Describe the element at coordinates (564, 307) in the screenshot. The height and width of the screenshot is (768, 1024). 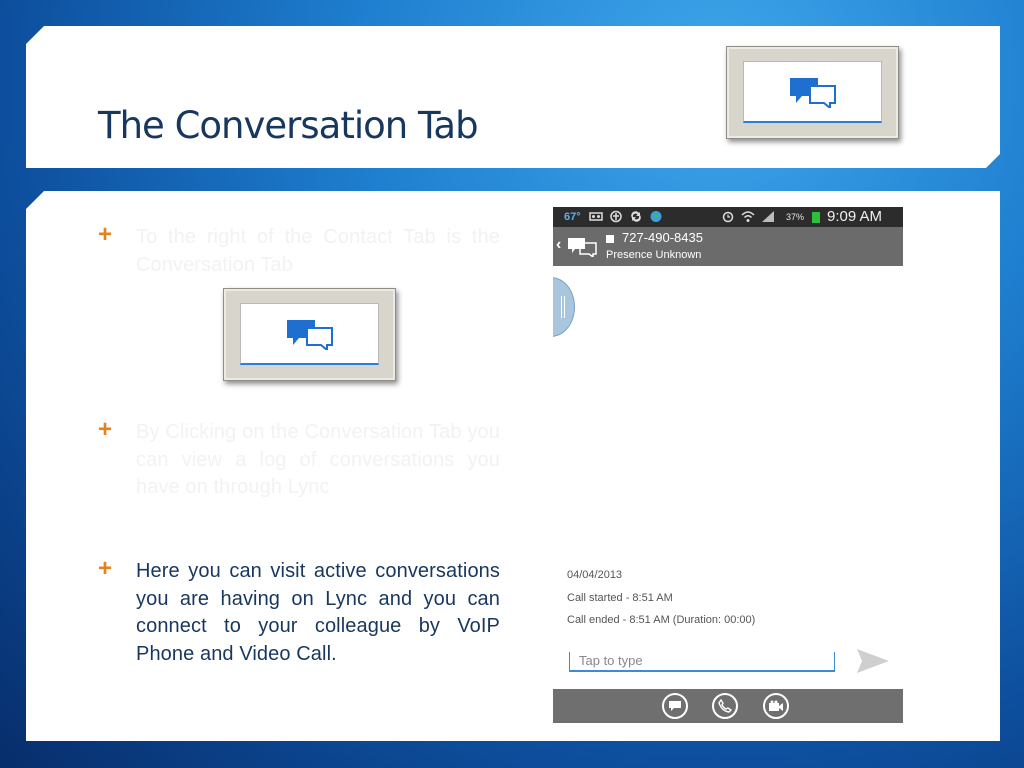
I see `drawer-handle` at that location.